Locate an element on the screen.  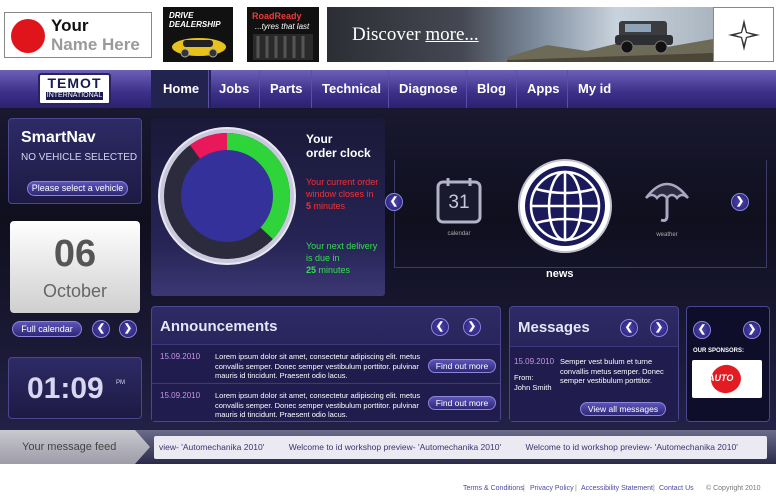
sponsor-logo: AUTO is located at coordinates (727, 379).